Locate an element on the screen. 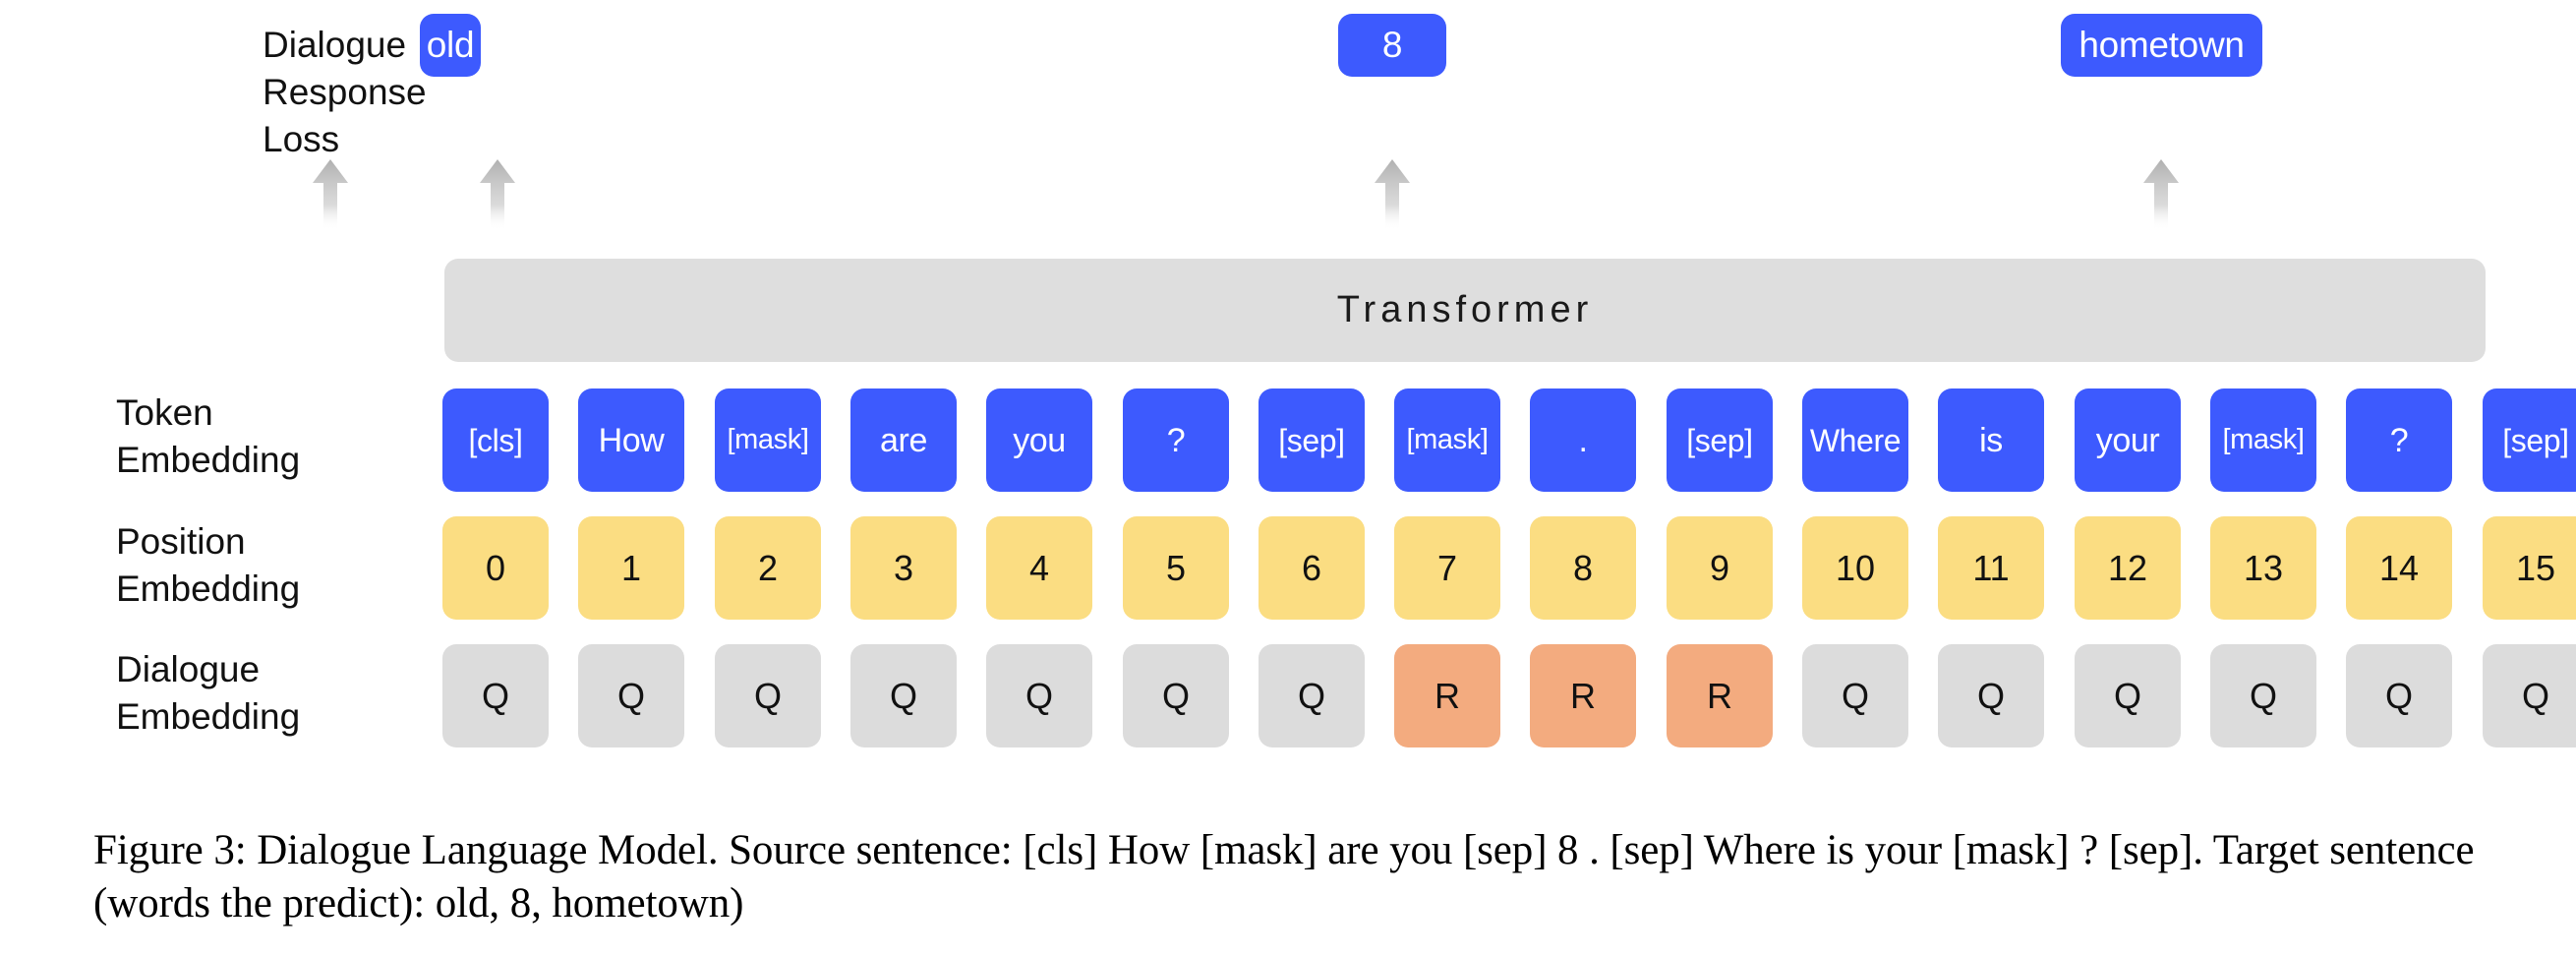 The height and width of the screenshot is (956, 2576). token-embedding-cell-14: ? is located at coordinates (2399, 440).